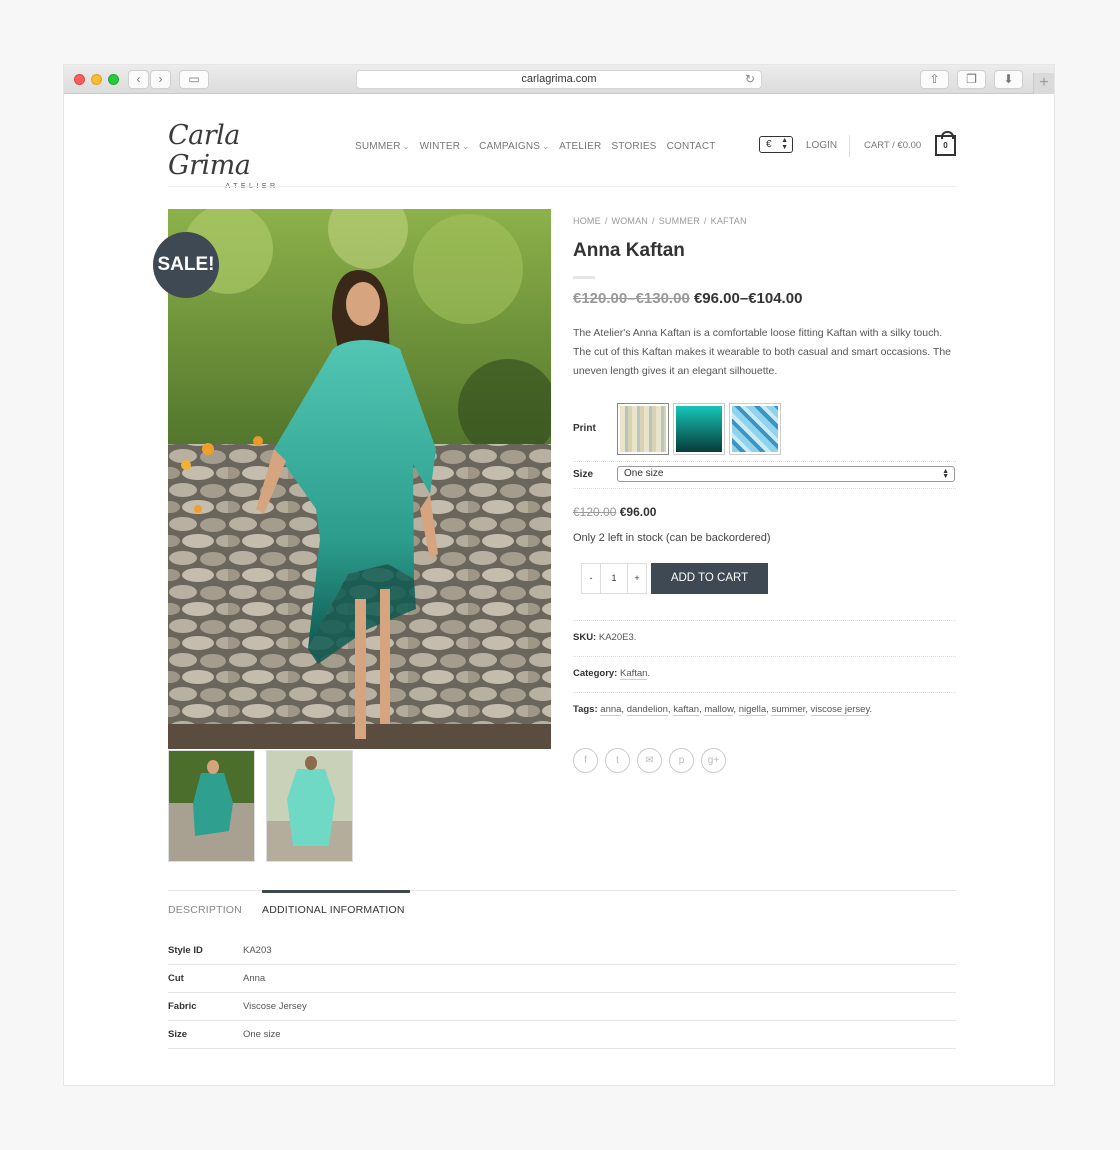 The height and width of the screenshot is (1150, 1120). What do you see at coordinates (679, 221) in the screenshot?
I see `breadcrumb-link-summer: SUMMER` at bounding box center [679, 221].